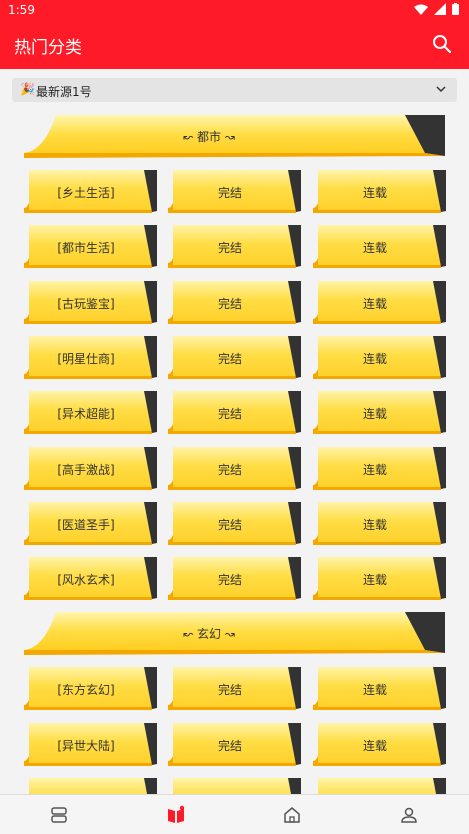 The height and width of the screenshot is (834, 469). Describe the element at coordinates (409, 815) in the screenshot. I see `profile-icon` at that location.